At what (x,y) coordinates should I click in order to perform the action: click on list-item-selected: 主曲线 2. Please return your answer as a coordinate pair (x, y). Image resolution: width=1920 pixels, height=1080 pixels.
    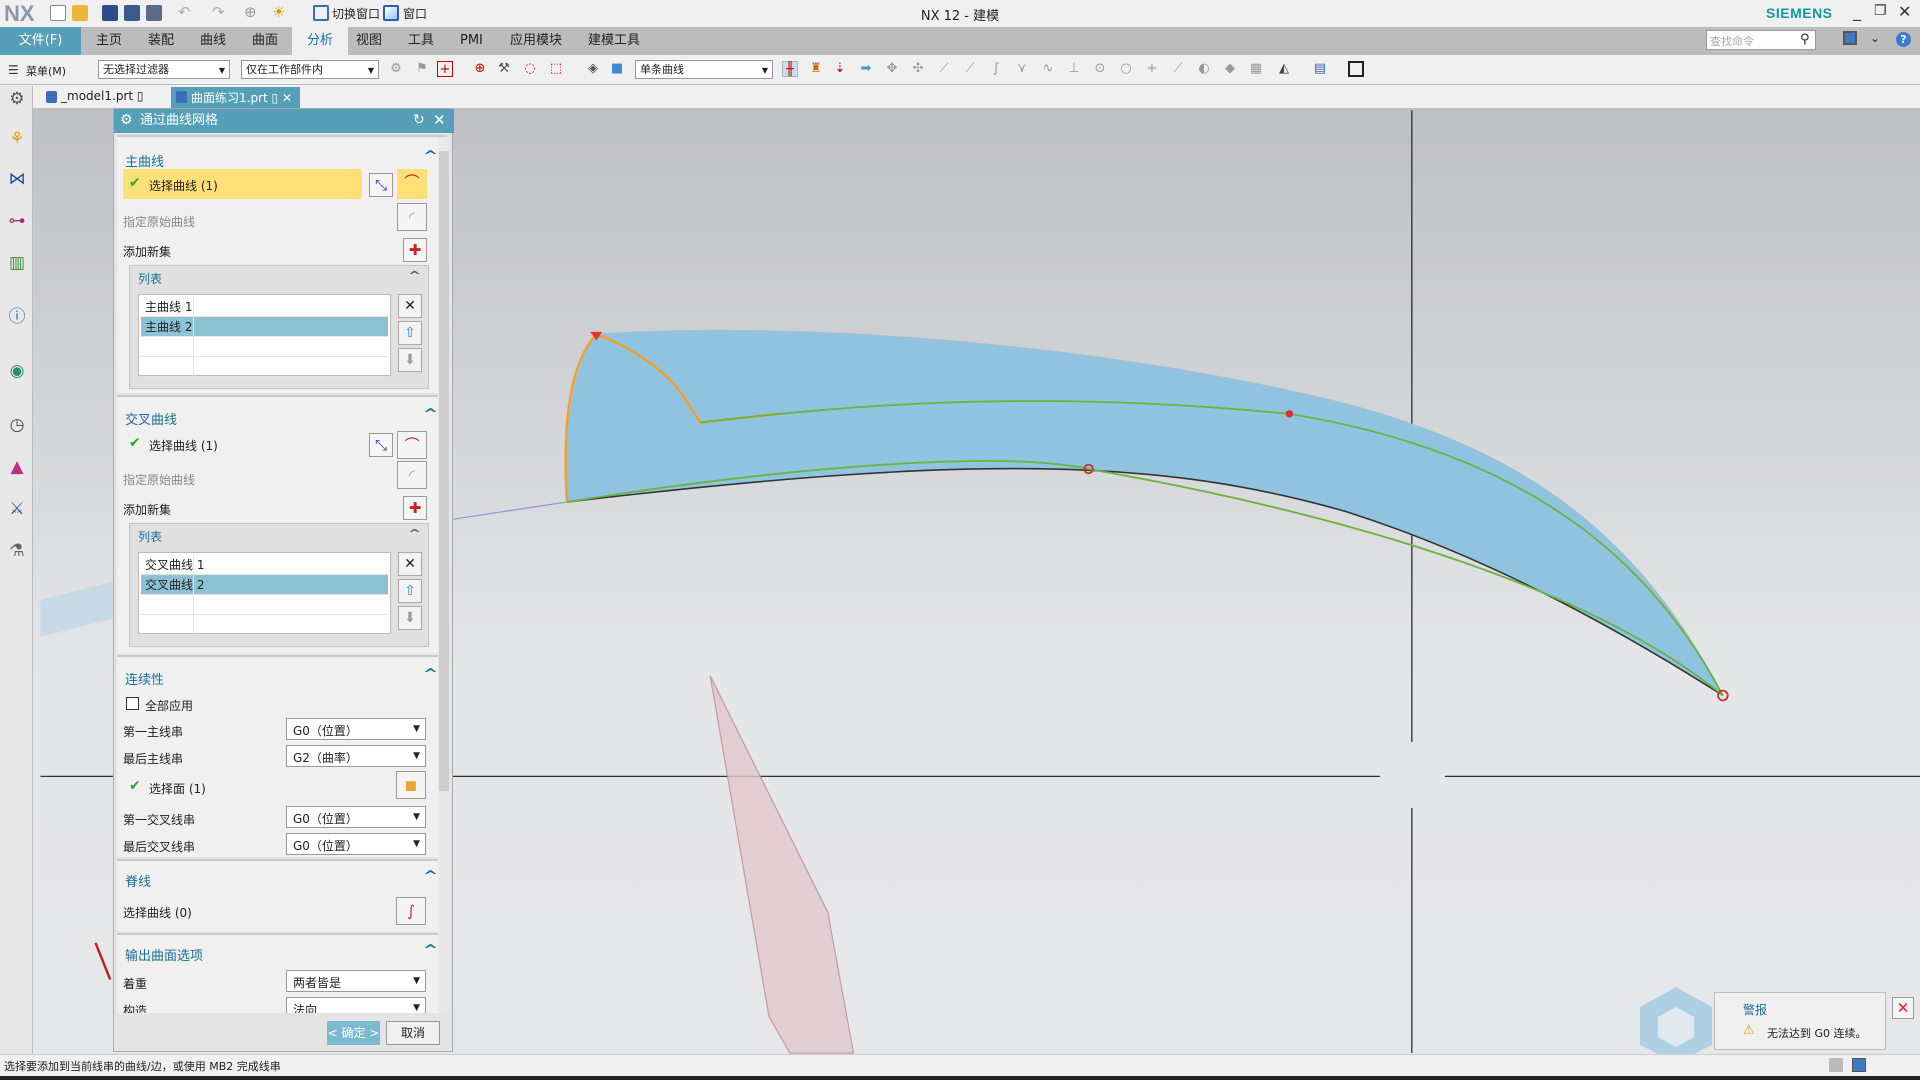
    Looking at the image, I should click on (264, 327).